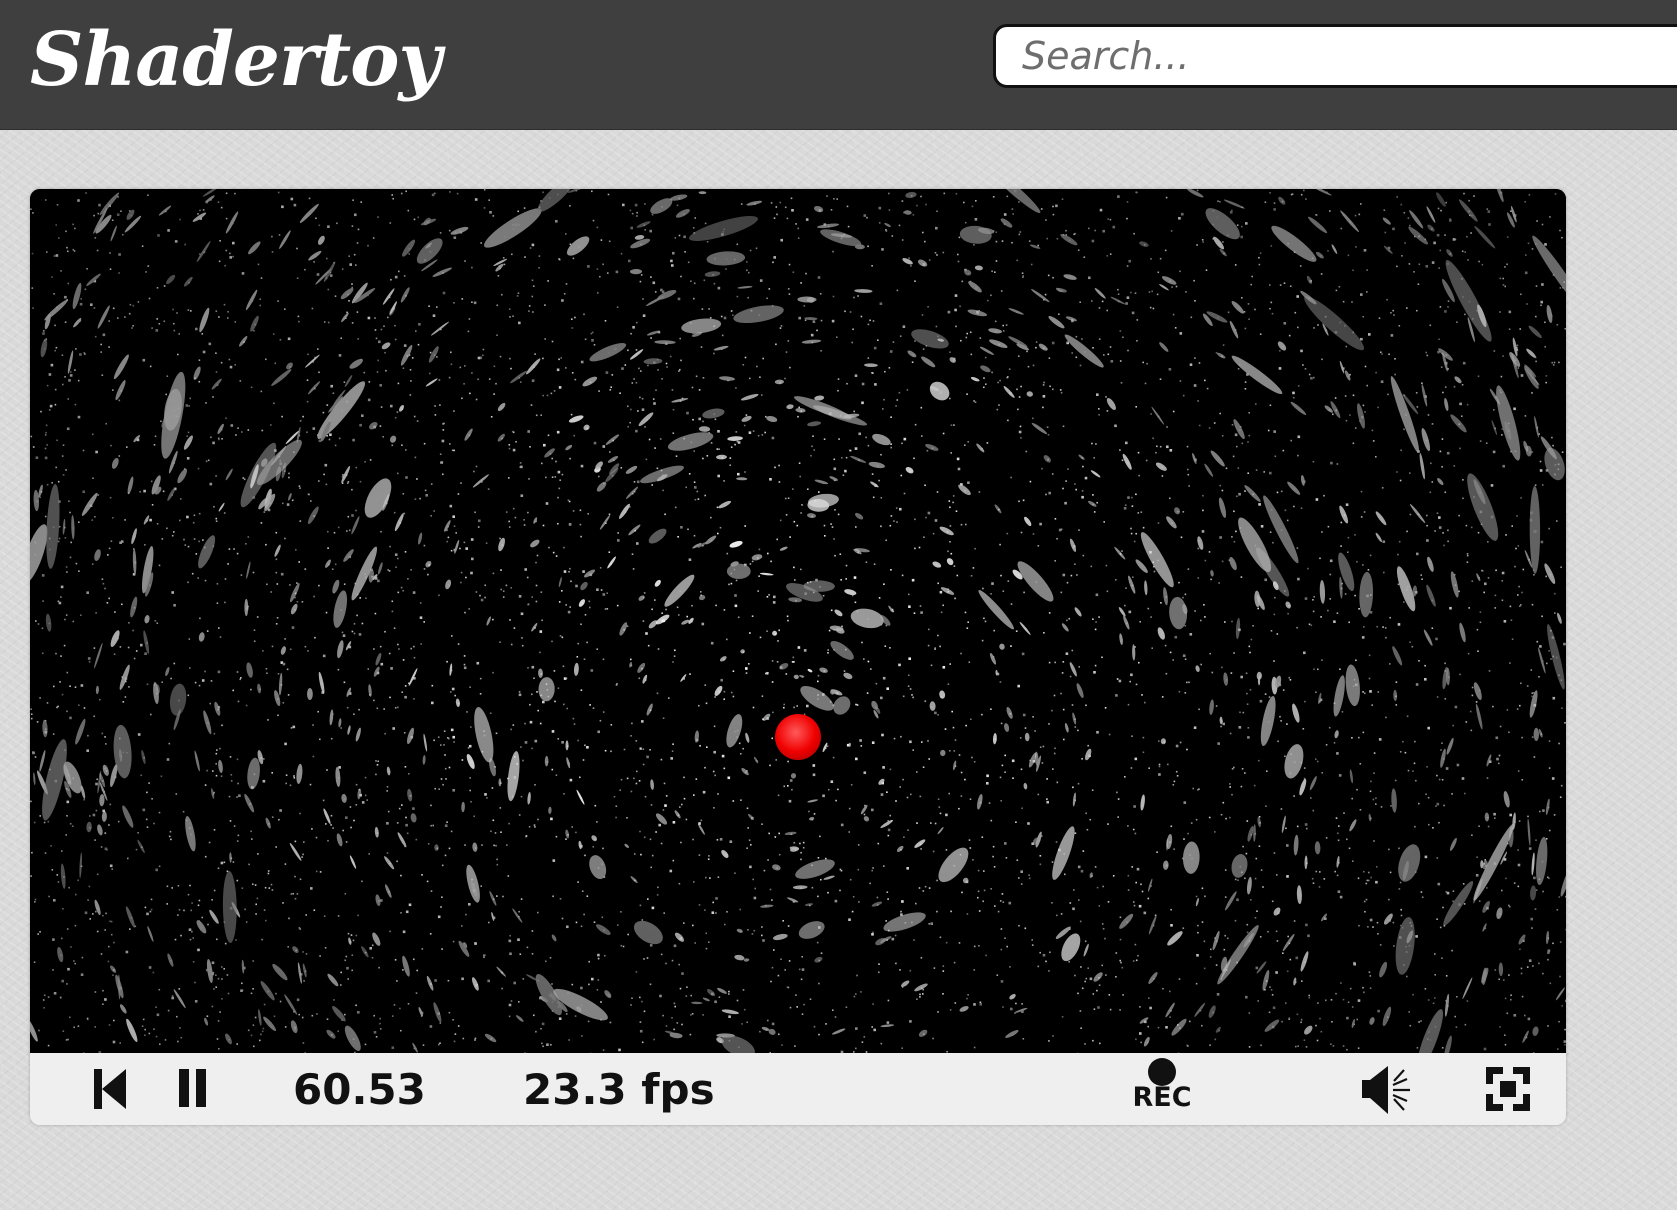  Describe the element at coordinates (798, 1089) in the screenshot. I see `player-controls-bar: 60.53 23.3 fps REC` at that location.